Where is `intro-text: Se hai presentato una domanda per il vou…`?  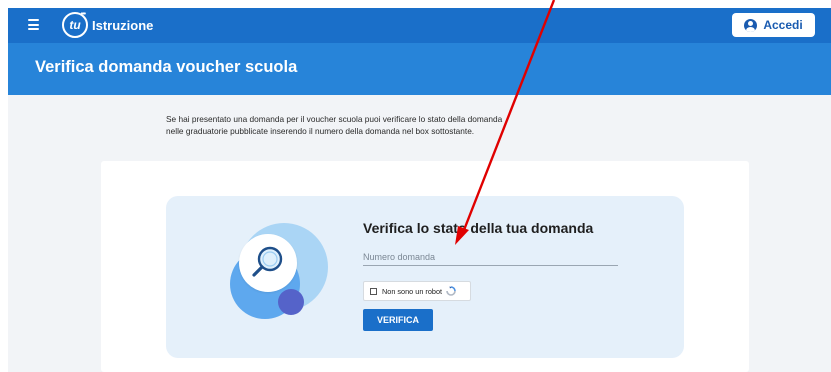
intro-text: Se hai presentato una domanda per il vou… is located at coordinates (376, 125).